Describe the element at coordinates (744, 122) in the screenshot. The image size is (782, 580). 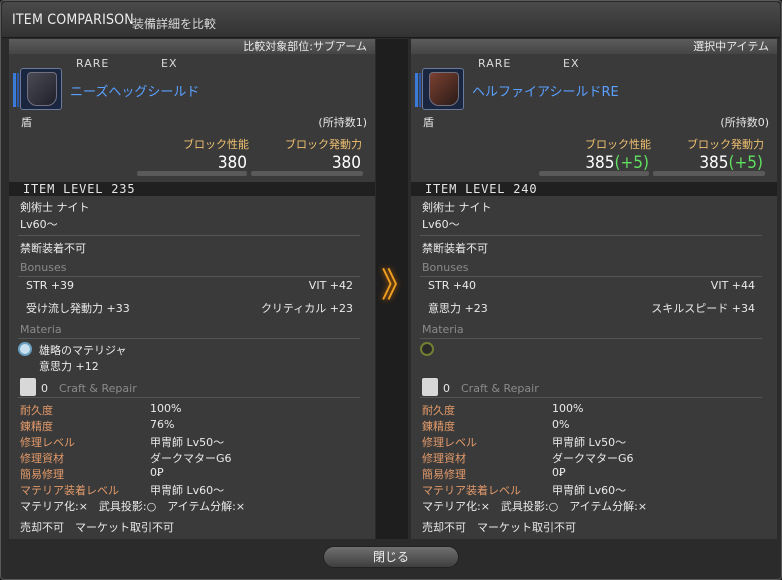
I see `owned-count: (所持数0)` at that location.